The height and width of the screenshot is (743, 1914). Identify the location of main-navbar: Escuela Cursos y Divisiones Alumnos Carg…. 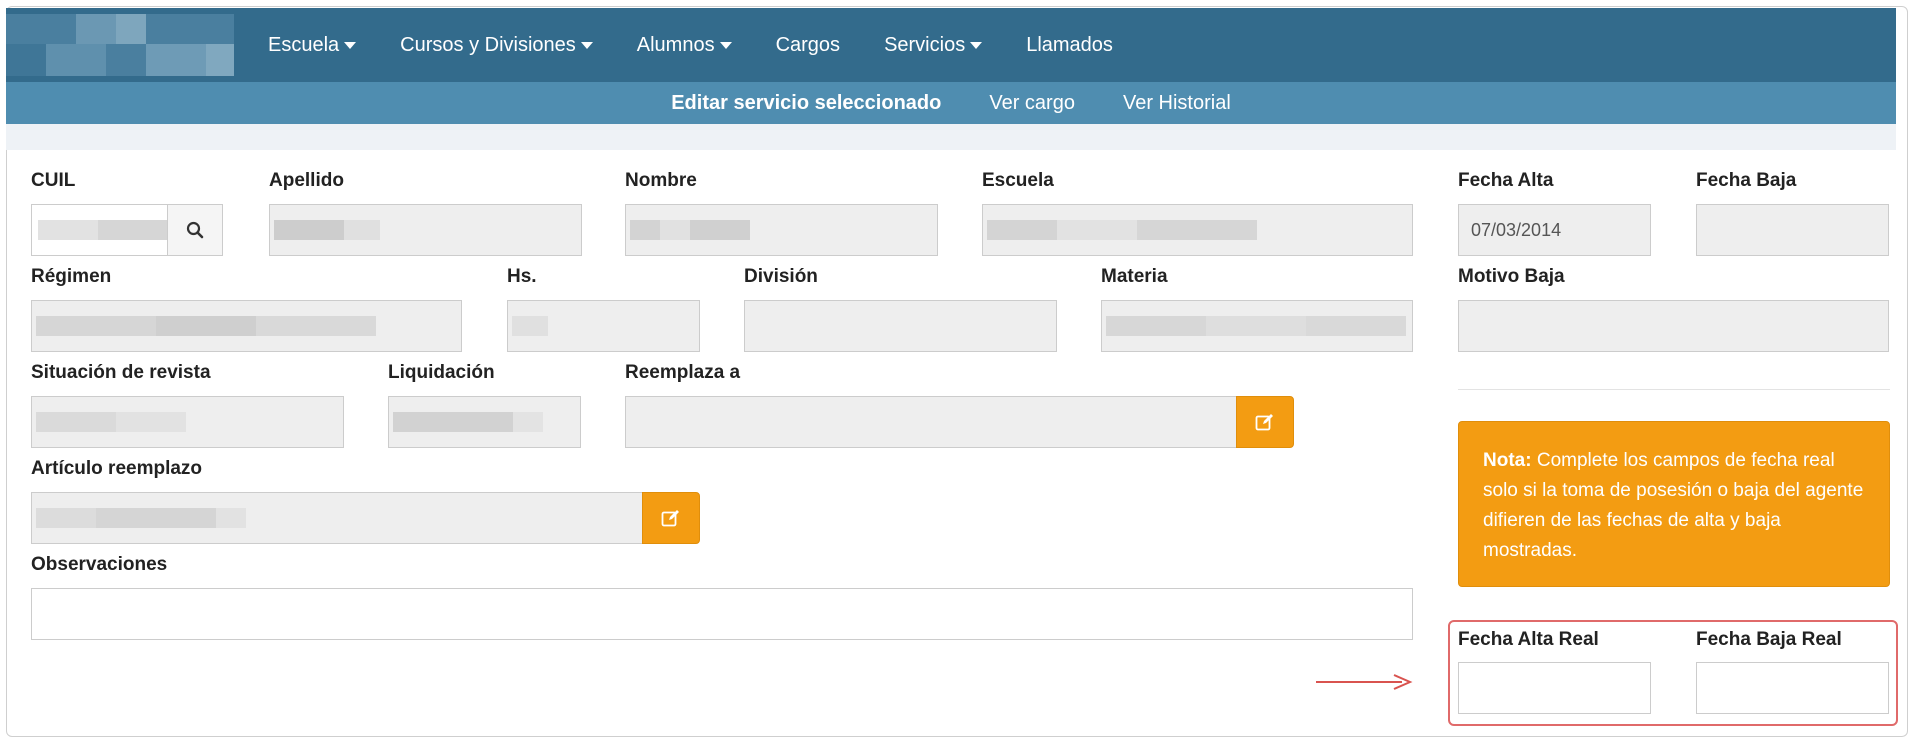
(951, 45).